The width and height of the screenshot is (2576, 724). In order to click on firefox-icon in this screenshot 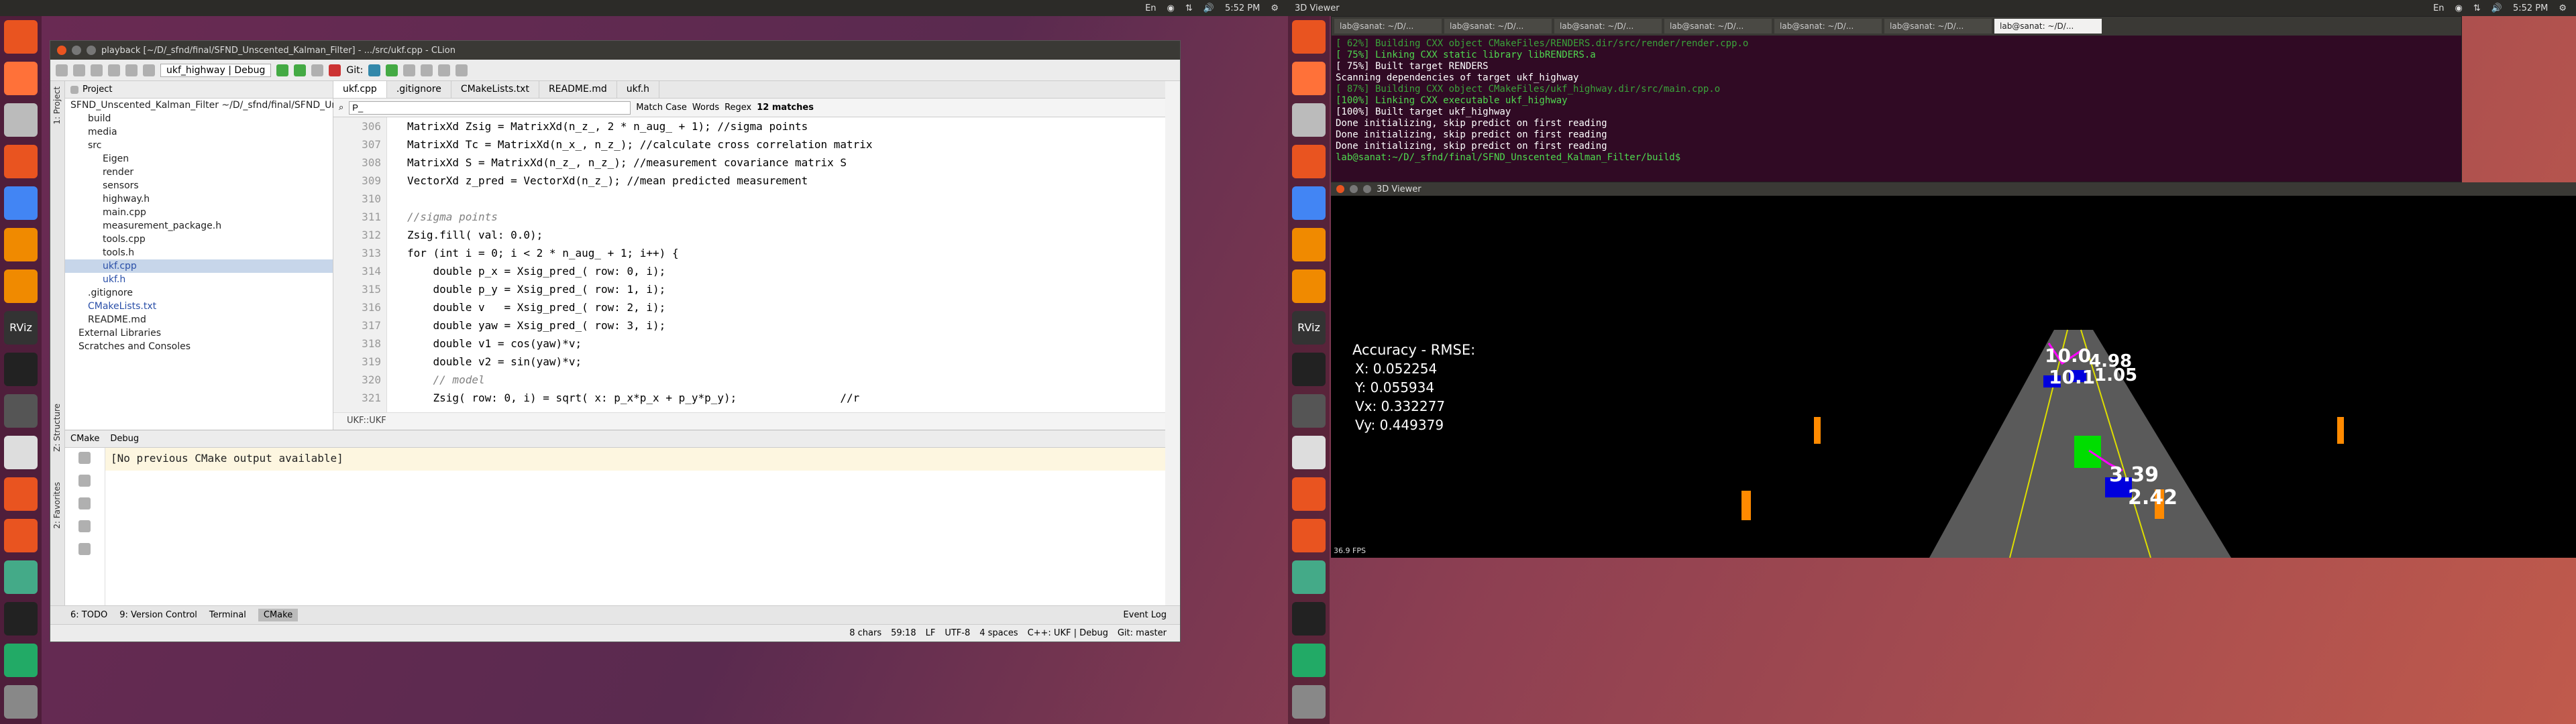, I will do `click(21, 78)`.